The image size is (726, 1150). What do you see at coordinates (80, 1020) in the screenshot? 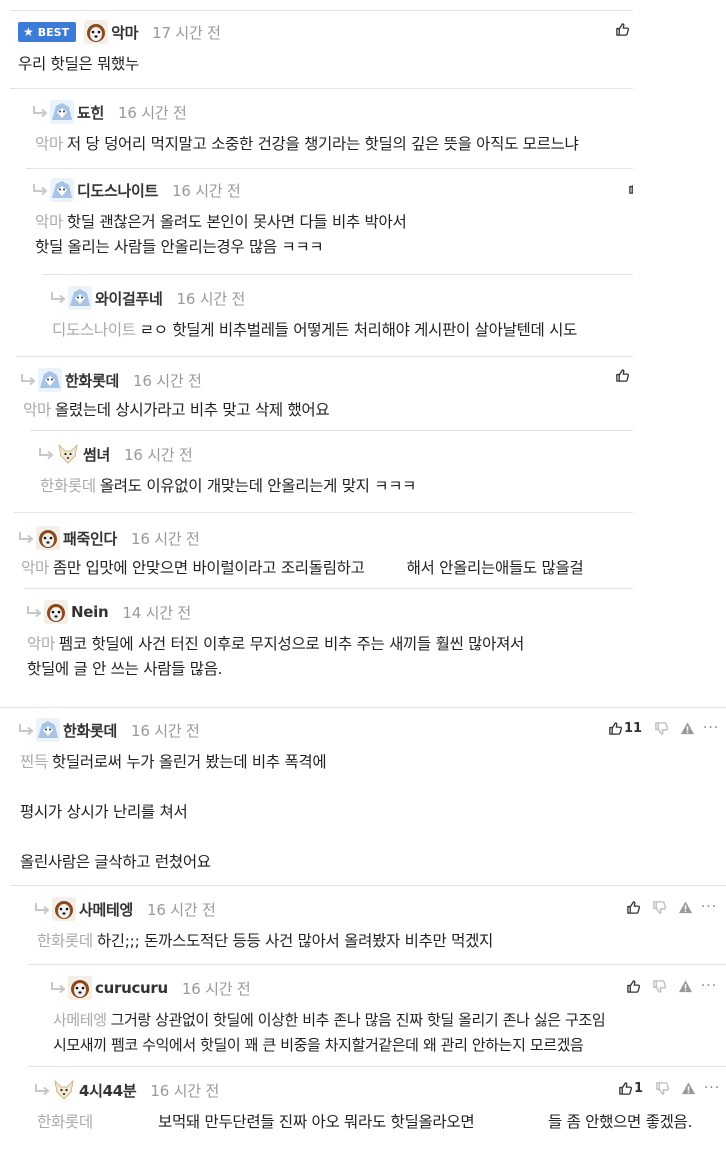
I see `mention: 사메테엥` at bounding box center [80, 1020].